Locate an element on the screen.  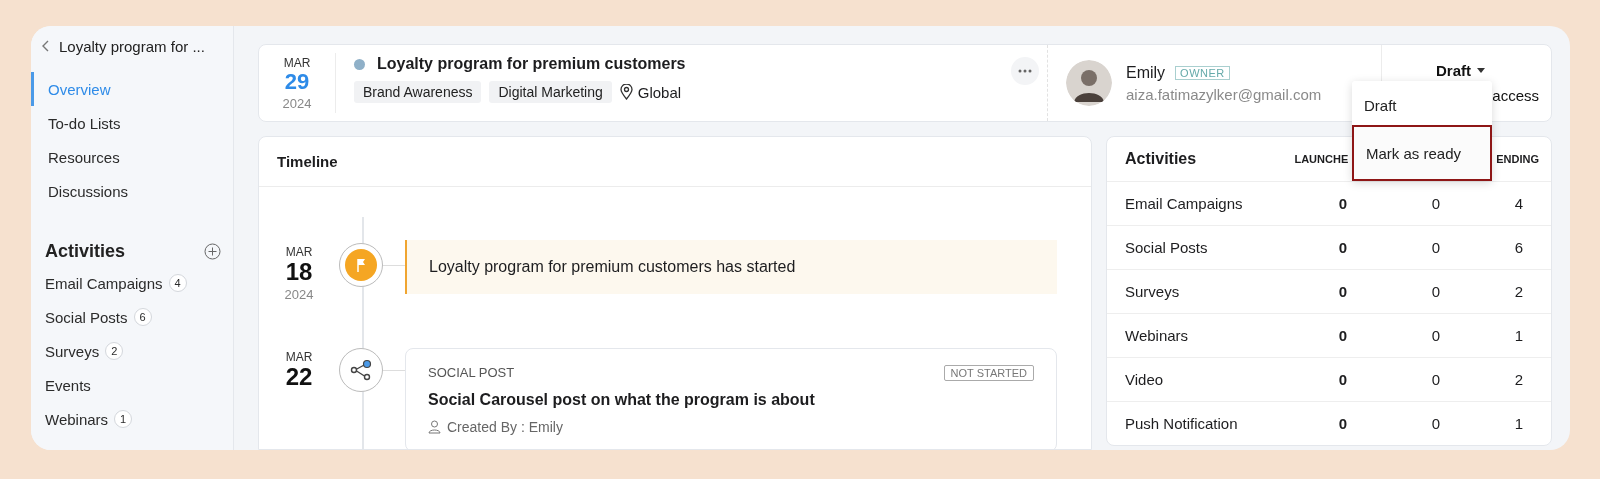
activity-link: Events is located at coordinates (68, 385).